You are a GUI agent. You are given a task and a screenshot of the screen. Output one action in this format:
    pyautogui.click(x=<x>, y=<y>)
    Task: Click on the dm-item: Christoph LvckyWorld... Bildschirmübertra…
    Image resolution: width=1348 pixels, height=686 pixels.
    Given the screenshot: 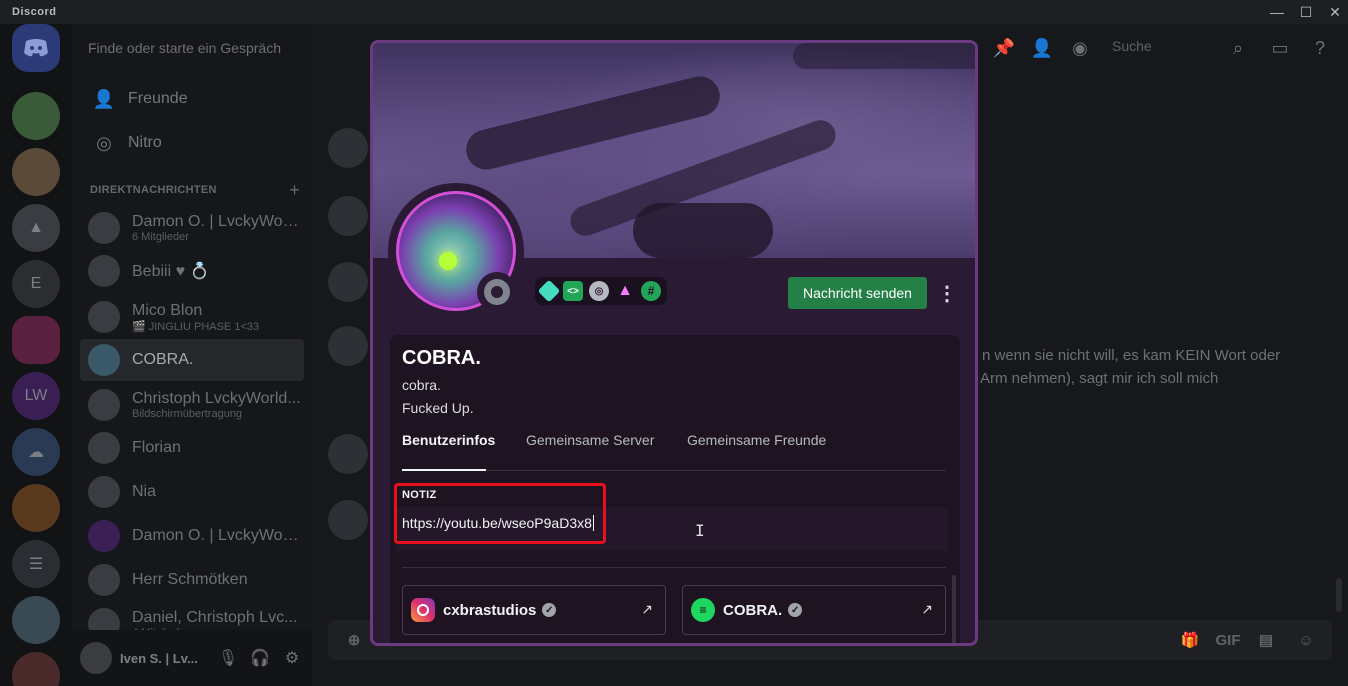 What is the action you would take?
    pyautogui.click(x=192, y=405)
    